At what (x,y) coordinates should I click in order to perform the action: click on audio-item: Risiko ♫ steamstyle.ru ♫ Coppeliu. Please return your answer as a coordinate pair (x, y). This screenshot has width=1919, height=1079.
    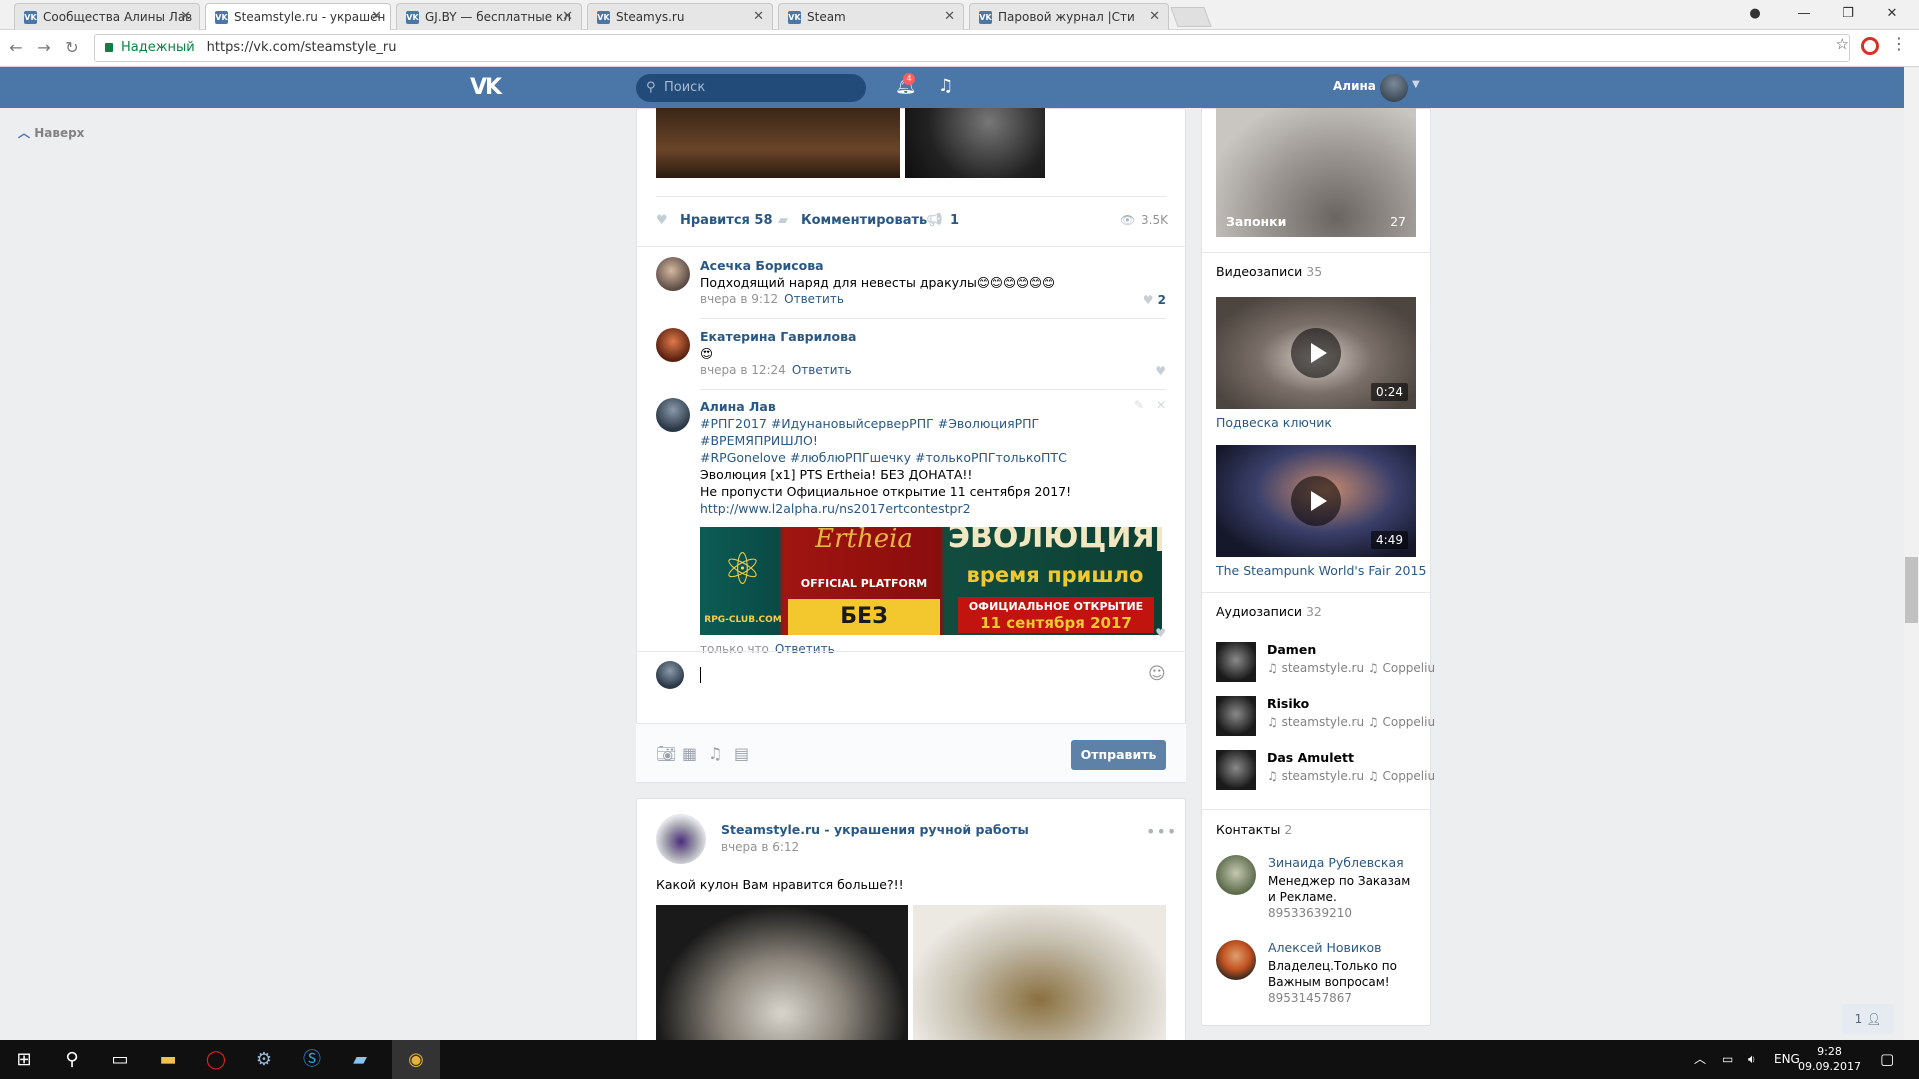
    Looking at the image, I should click on (1325, 717).